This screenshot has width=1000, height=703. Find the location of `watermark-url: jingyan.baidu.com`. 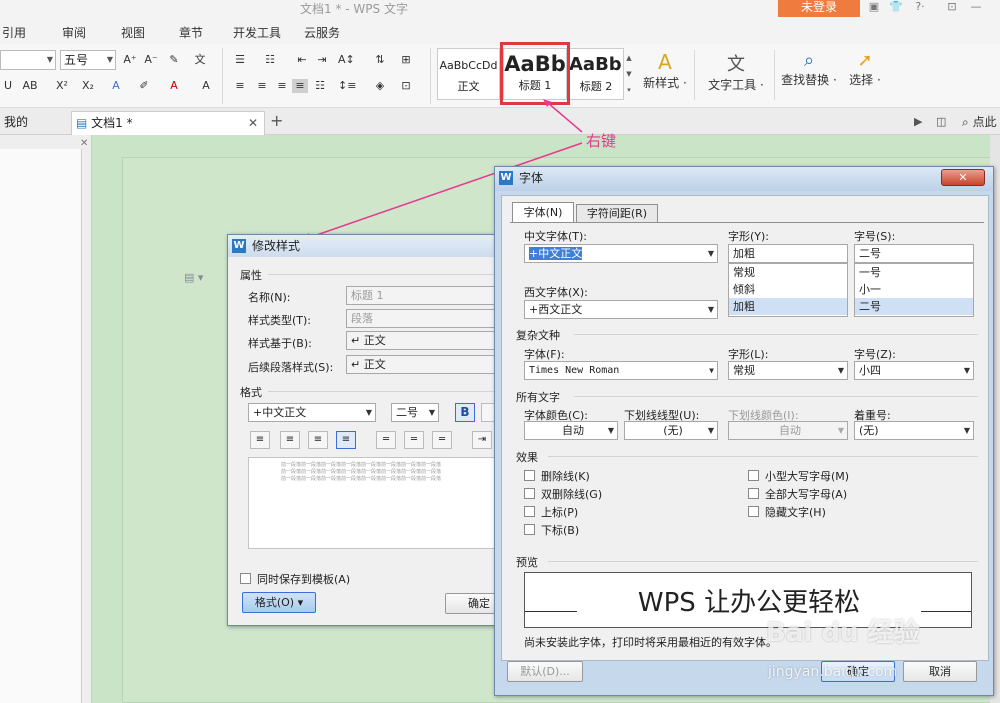

watermark-url: jingyan.baidu.com is located at coordinates (833, 672).